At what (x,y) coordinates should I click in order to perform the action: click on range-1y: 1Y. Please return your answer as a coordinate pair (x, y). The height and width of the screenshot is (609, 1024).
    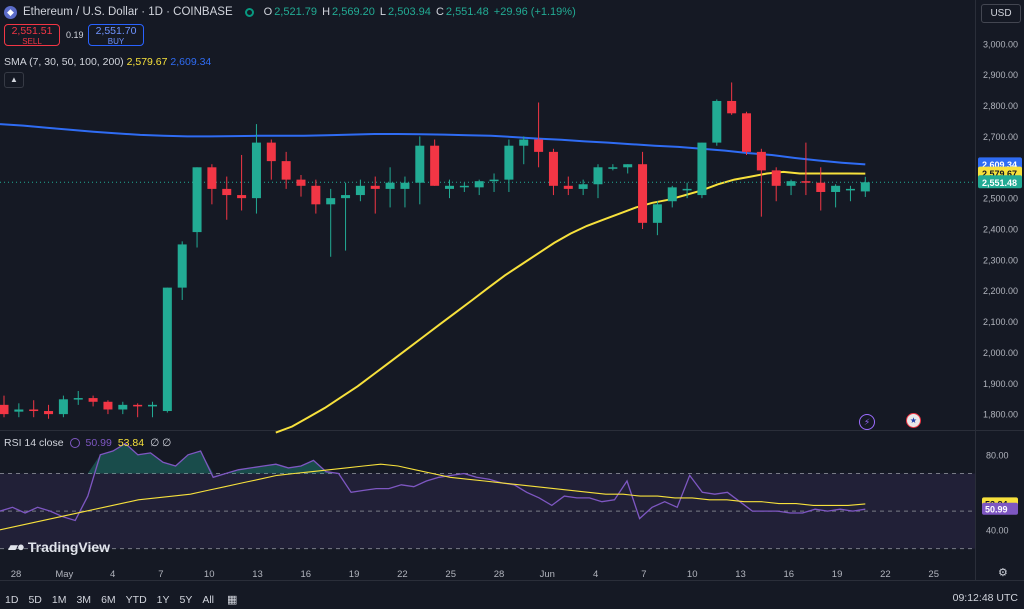
    Looking at the image, I should click on (163, 600).